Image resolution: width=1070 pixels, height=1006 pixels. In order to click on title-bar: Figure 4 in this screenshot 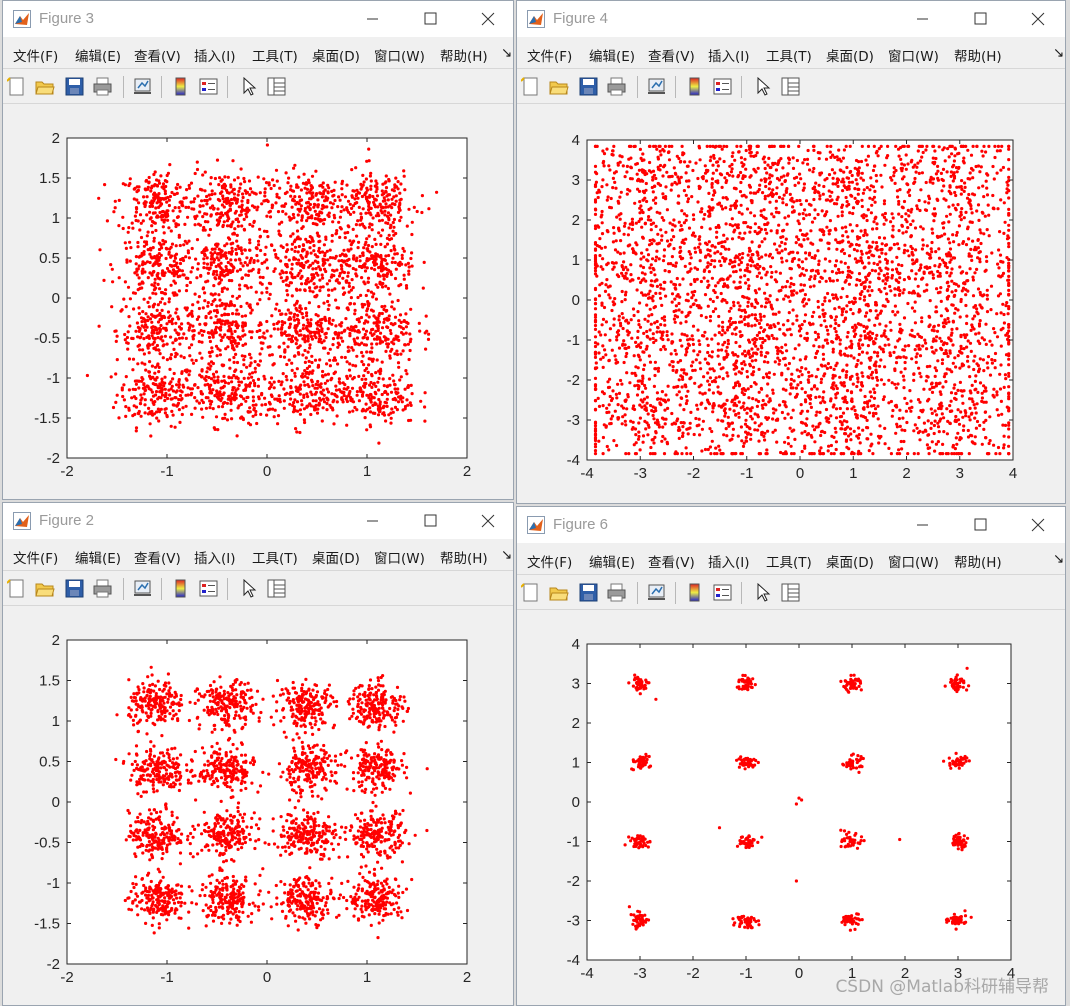, I will do `click(791, 19)`.